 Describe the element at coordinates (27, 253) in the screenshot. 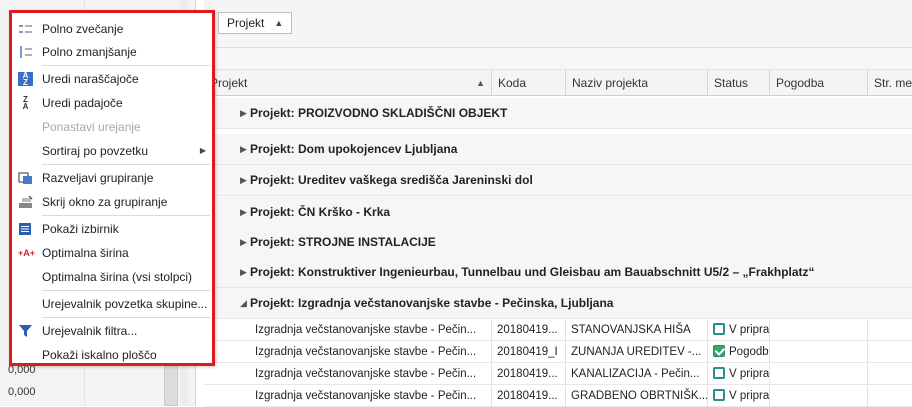

I see `best-fit-icon: +A+` at that location.